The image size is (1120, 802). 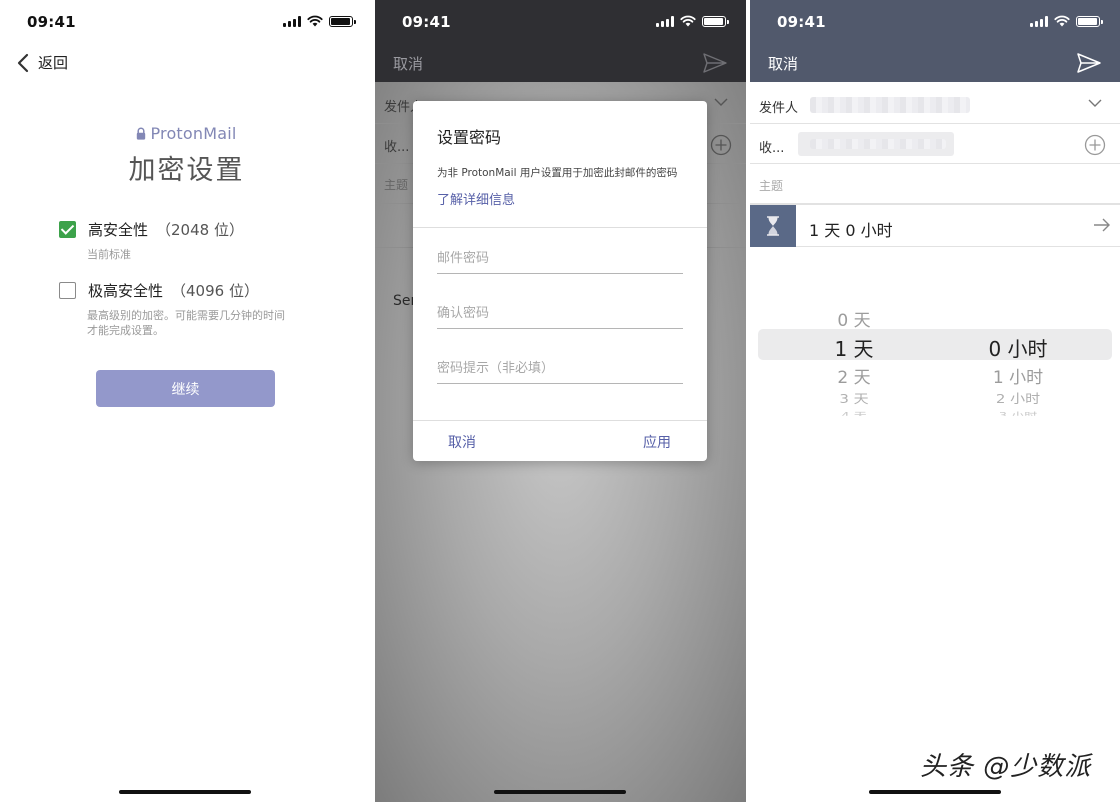 What do you see at coordinates (1018, 399) in the screenshot?
I see `picker-hour-option: 2 小时` at bounding box center [1018, 399].